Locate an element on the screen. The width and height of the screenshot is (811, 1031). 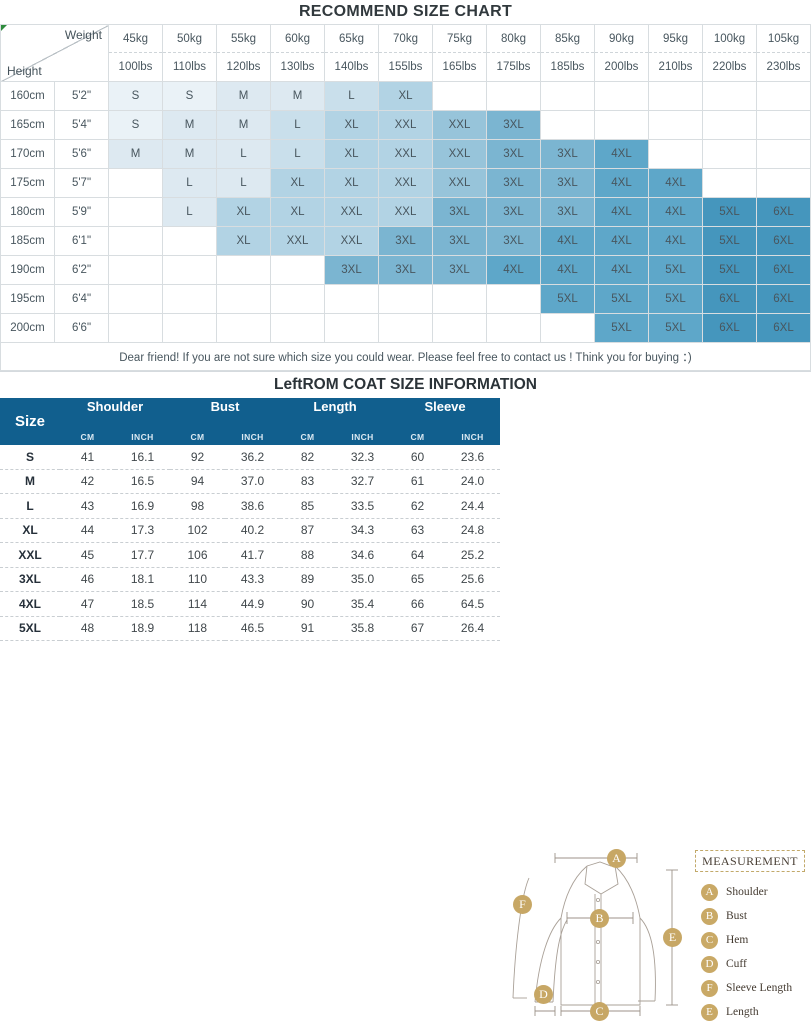
coat-measure-cell: 85 is located at coordinates (308, 506).